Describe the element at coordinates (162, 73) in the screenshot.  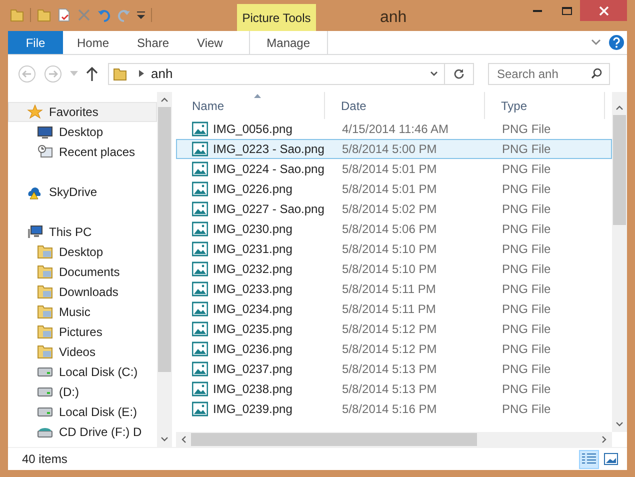
I see `address-path: anh` at that location.